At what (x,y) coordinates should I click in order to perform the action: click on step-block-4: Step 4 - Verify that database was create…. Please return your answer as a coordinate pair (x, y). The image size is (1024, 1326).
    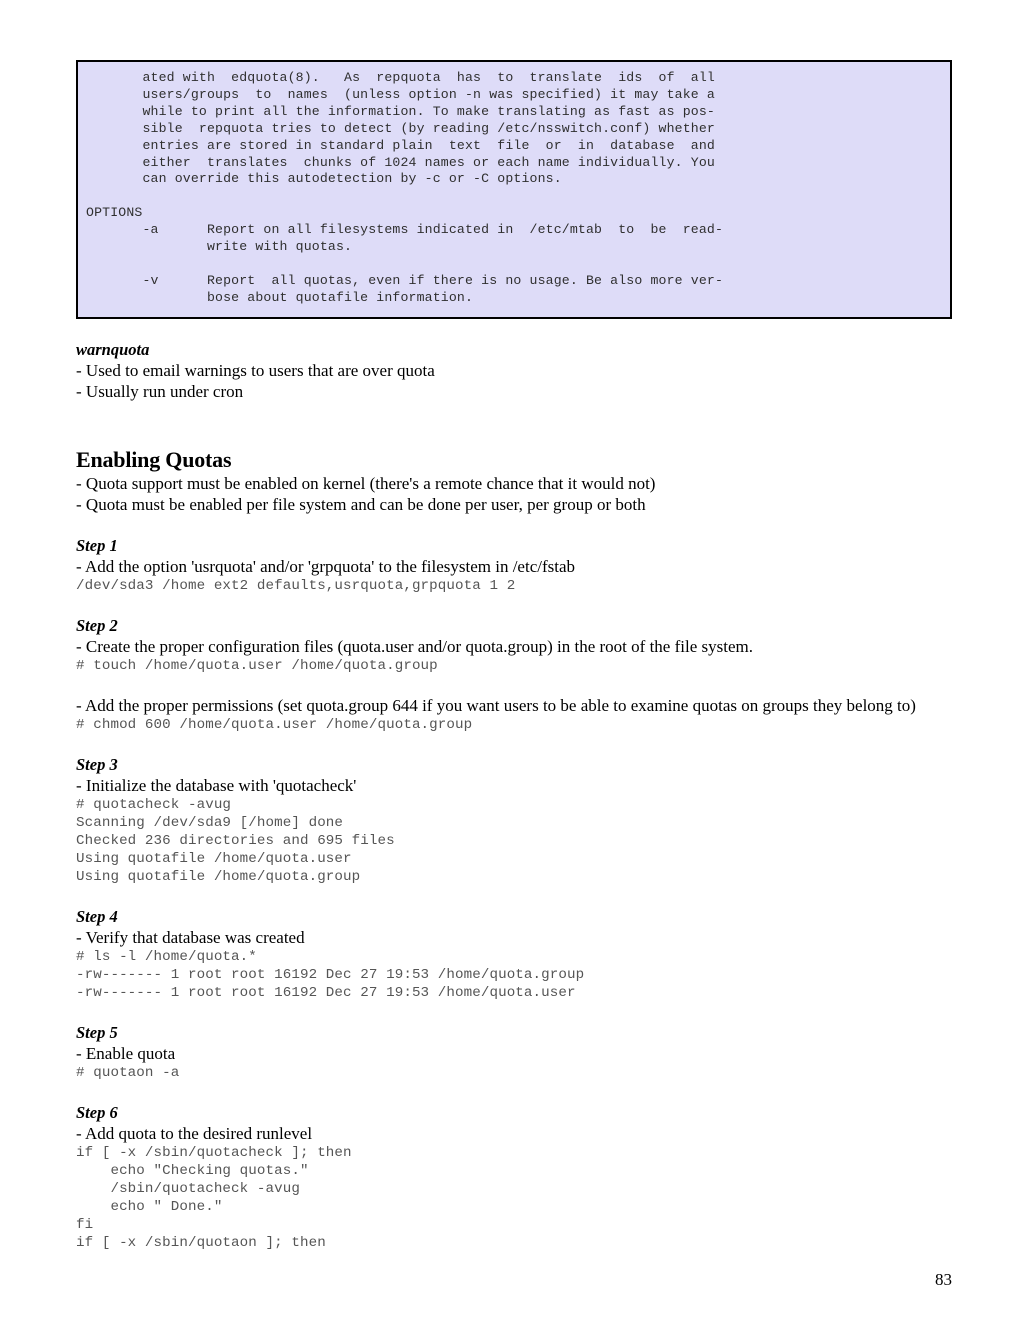
    Looking at the image, I should click on (514, 954).